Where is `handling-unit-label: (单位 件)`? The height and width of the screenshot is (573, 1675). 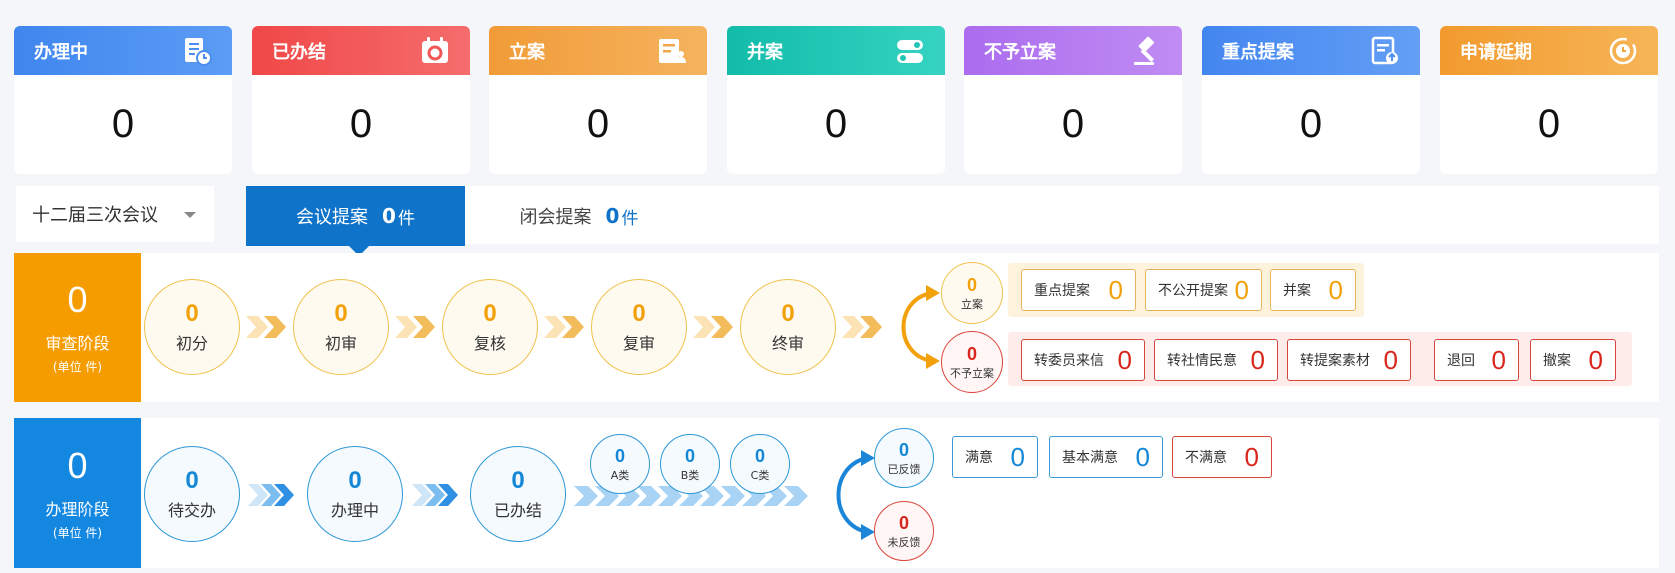 handling-unit-label: (单位 件) is located at coordinates (77, 532).